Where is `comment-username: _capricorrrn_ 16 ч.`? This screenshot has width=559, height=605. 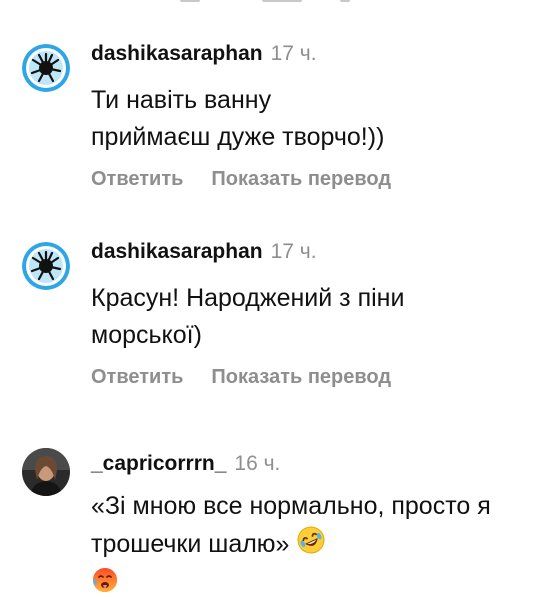 comment-username: _capricorrrn_ 16 ч. is located at coordinates (185, 464).